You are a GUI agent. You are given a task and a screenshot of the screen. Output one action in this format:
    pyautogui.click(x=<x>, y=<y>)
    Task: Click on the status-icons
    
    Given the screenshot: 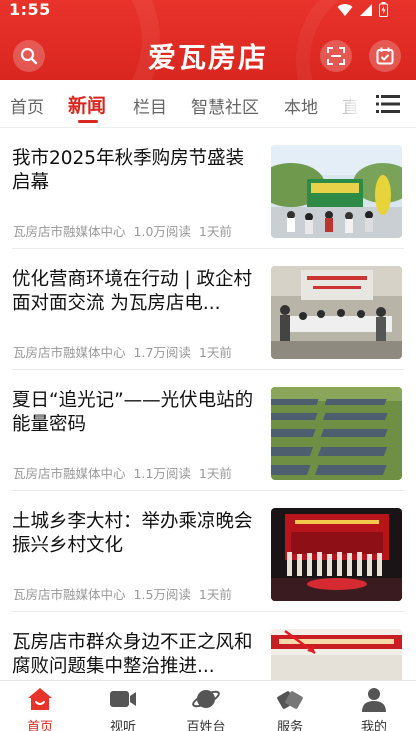 What is the action you would take?
    pyautogui.click(x=362, y=9)
    